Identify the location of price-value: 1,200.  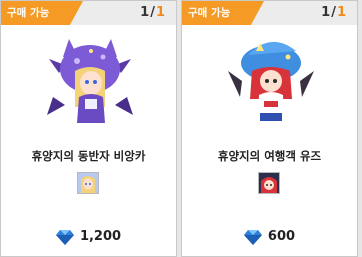
(100, 236).